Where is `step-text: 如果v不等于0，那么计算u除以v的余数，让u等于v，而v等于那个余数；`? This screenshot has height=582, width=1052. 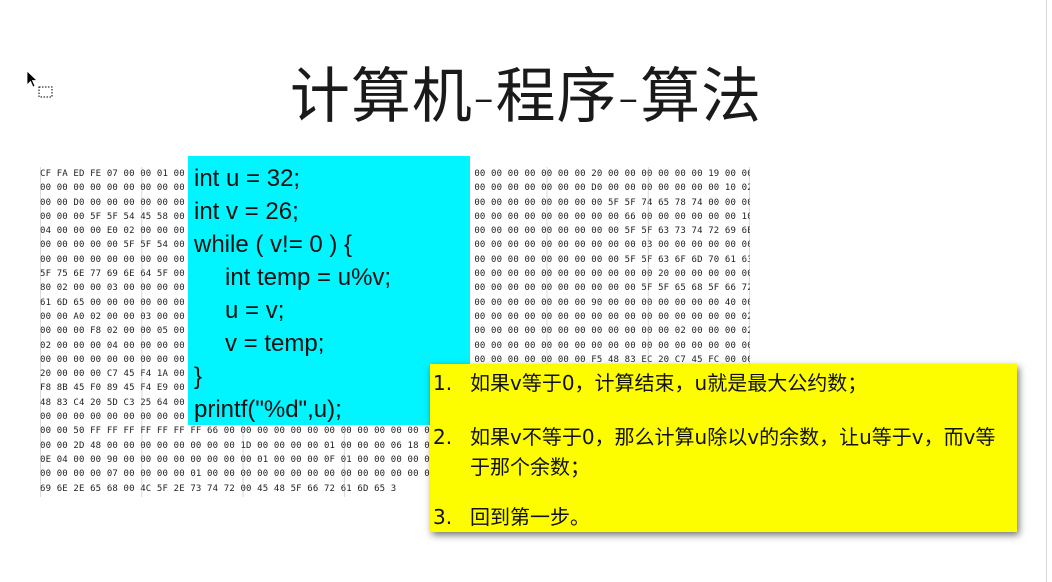 step-text: 如果v不等于0，那么计算u除以v的余数，让u等于v，而v等于那个余数； is located at coordinates (733, 452).